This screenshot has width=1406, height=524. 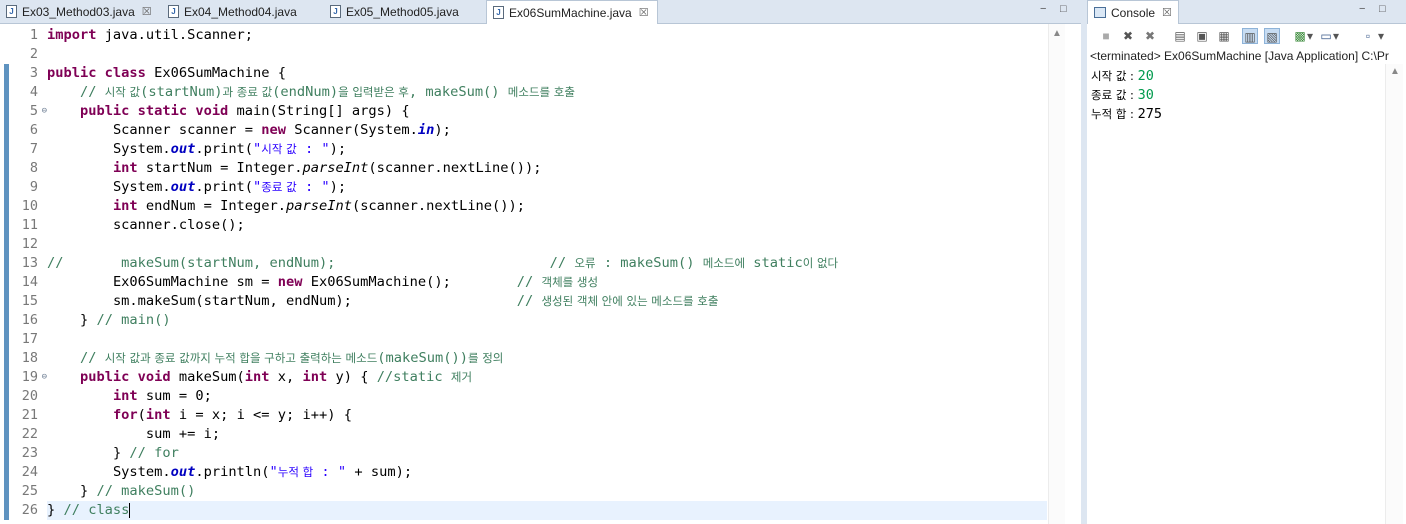 I want to click on tab-console: Console ☒, so click(x=1133, y=12).